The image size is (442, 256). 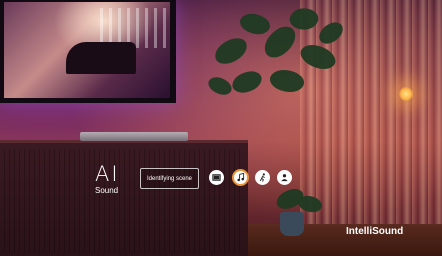 I want to click on mode-sports, so click(x=262, y=177).